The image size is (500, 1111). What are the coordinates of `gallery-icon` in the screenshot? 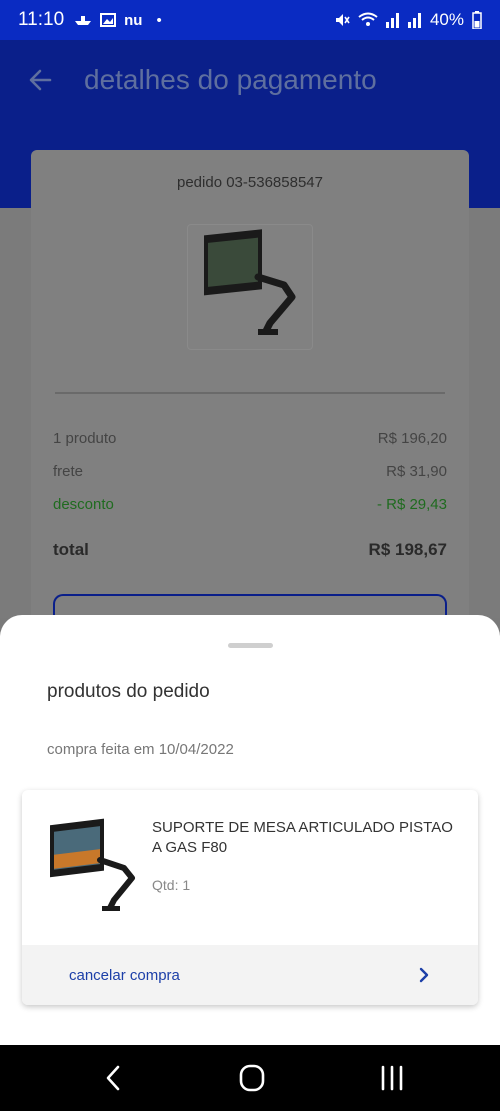 It's located at (108, 20).